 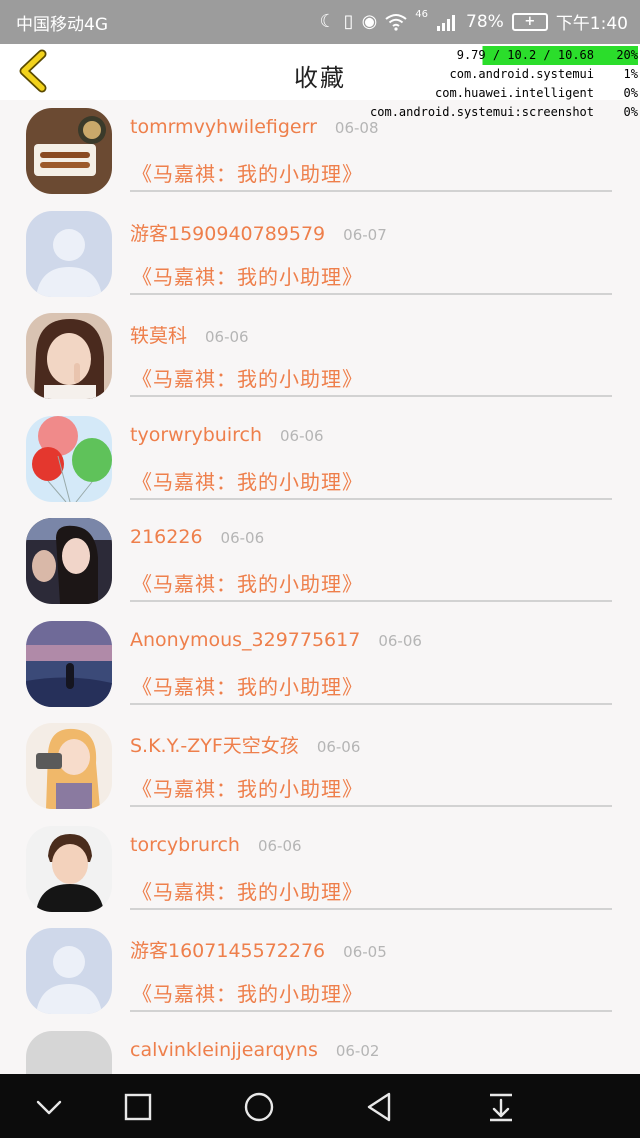 I want to click on network-type-label: 46, so click(x=422, y=14).